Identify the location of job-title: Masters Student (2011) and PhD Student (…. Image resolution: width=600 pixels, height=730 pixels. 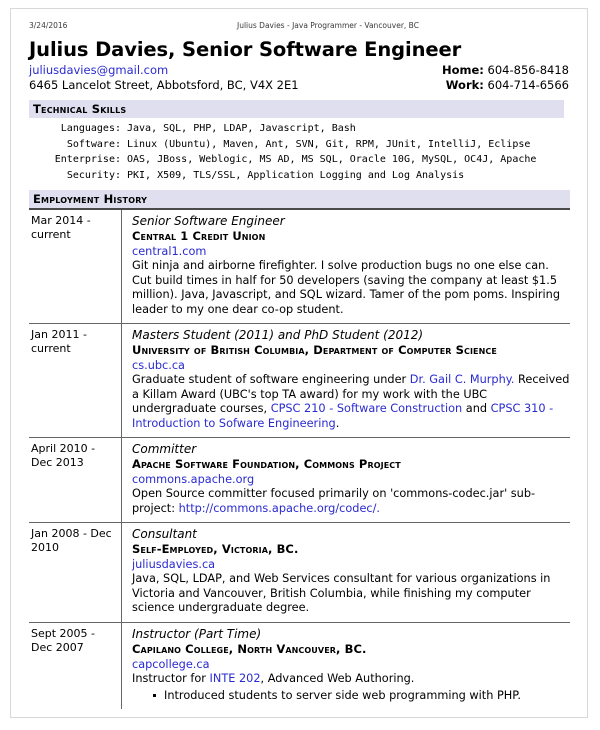
(278, 335).